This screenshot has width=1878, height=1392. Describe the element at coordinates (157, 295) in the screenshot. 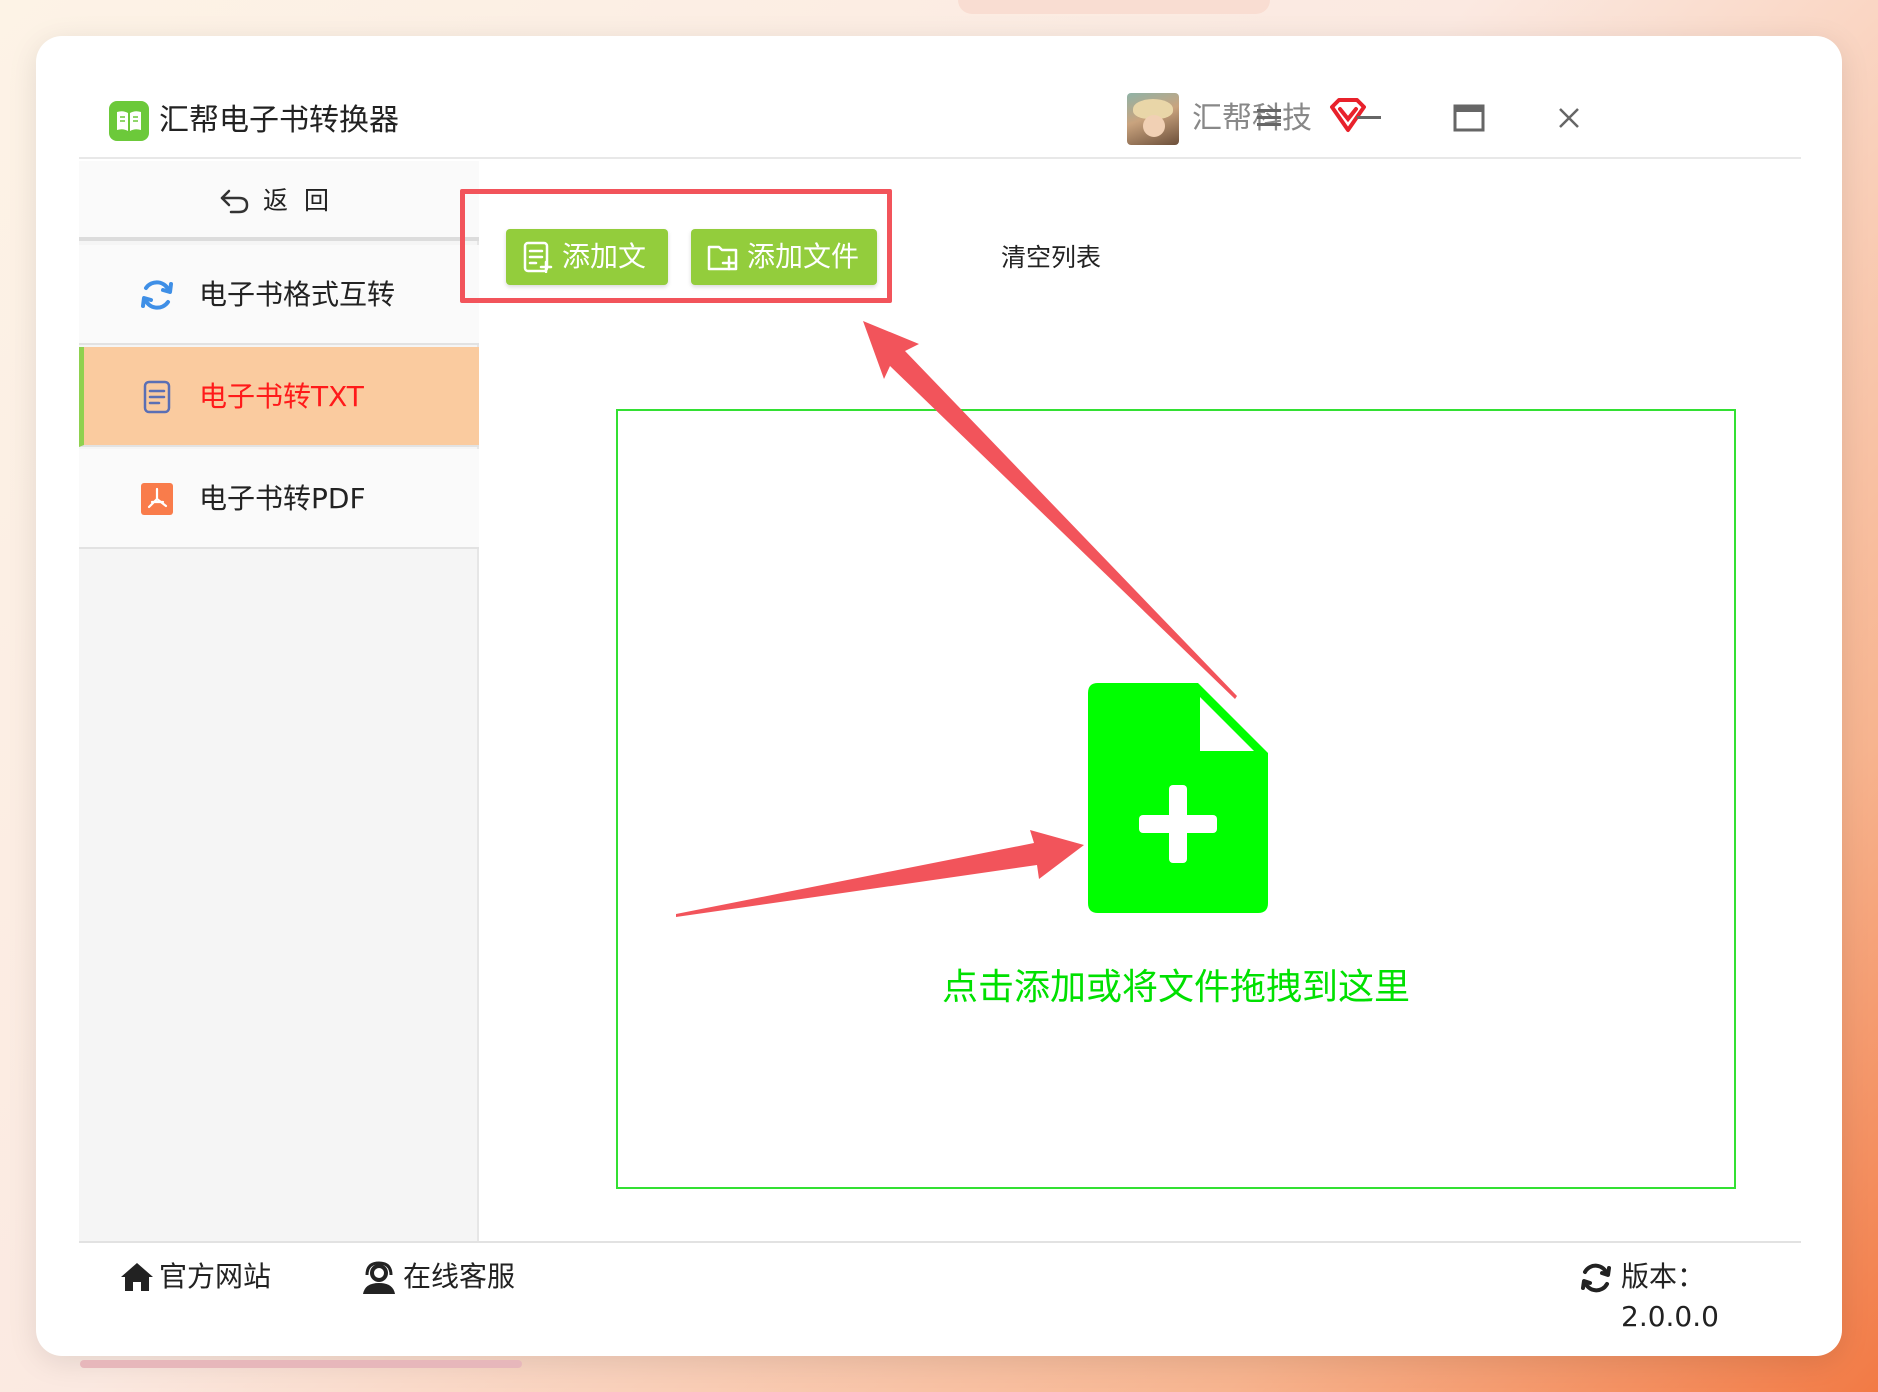

I see `refresh-icon` at that location.